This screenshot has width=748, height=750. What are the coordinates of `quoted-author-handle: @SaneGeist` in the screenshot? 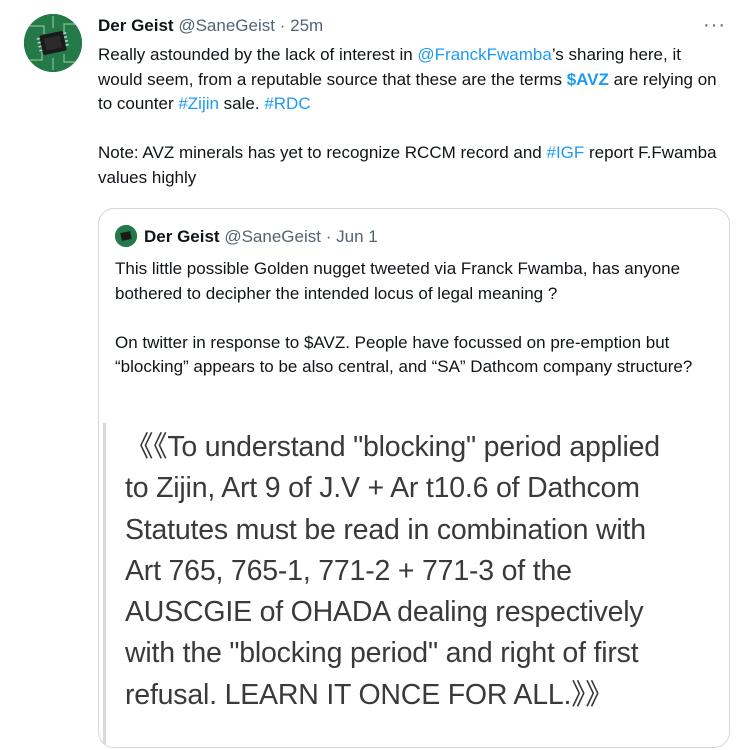 It's located at (272, 236).